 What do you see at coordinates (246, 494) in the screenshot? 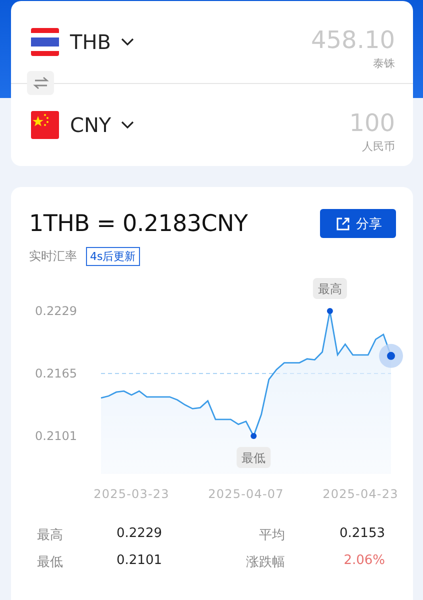
I see `axis-label: 2025-04-07` at bounding box center [246, 494].